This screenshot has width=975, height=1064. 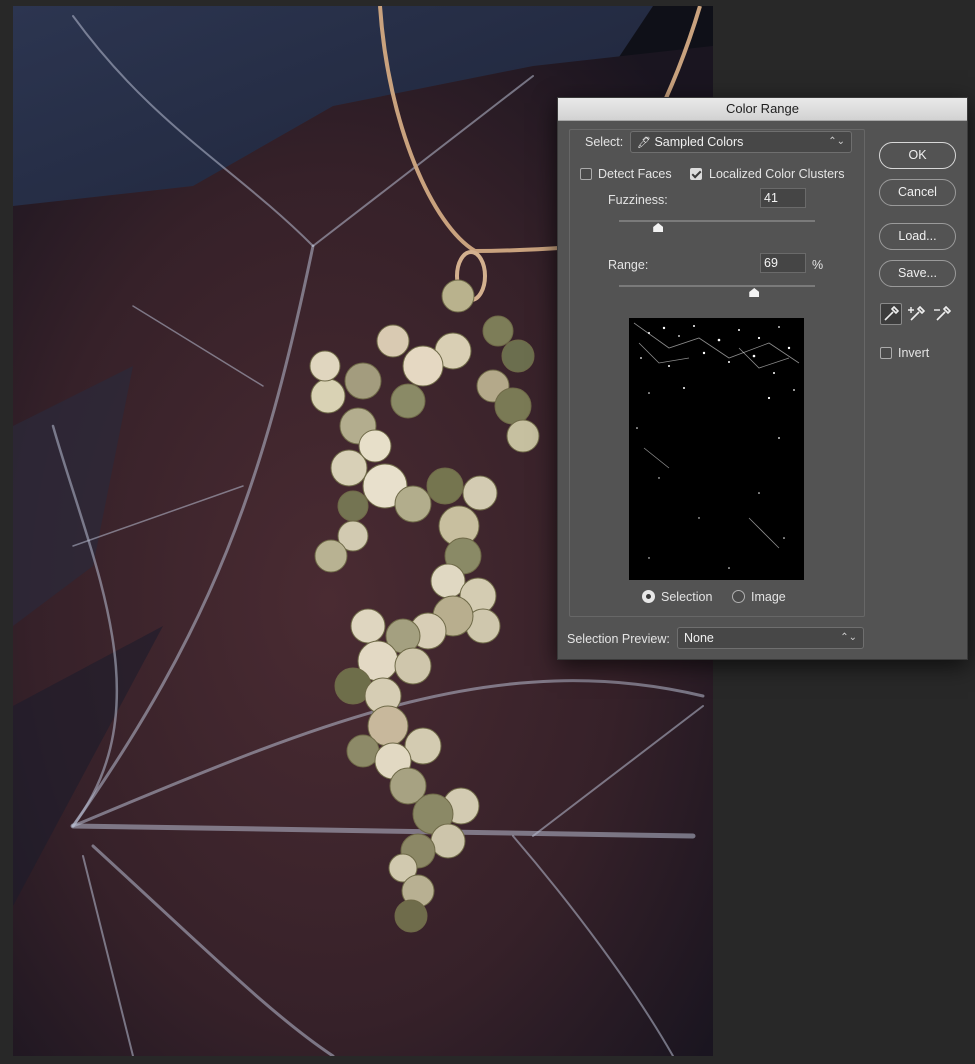 What do you see at coordinates (604, 142) in the screenshot?
I see `select-label: Select:` at bounding box center [604, 142].